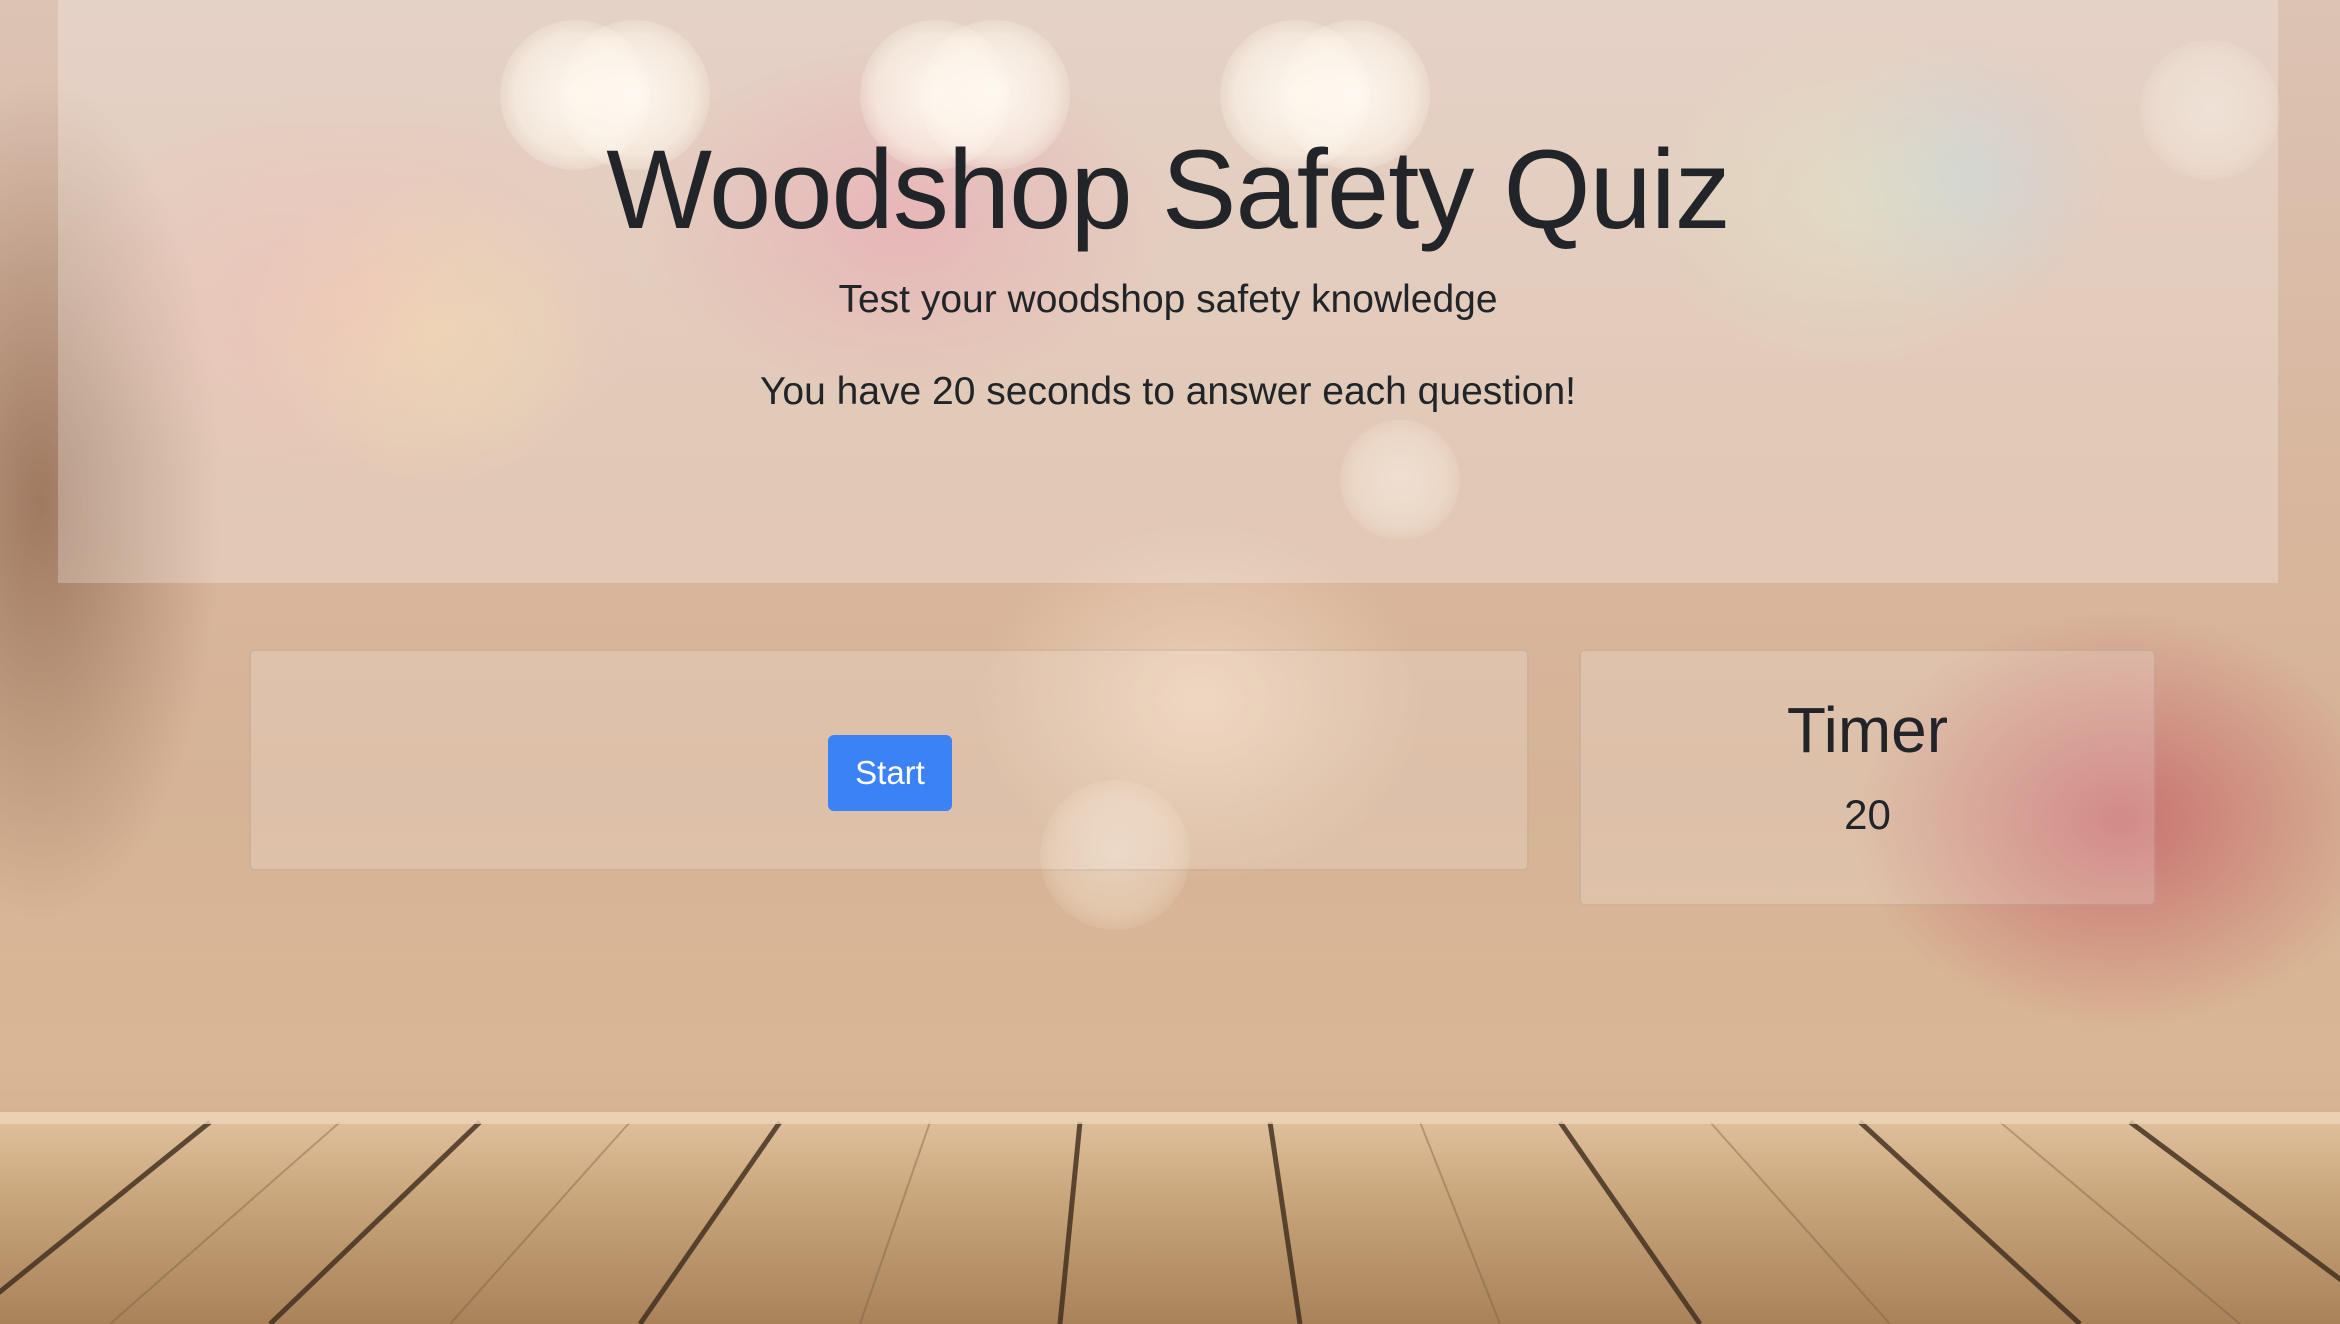 The height and width of the screenshot is (1324, 2340). What do you see at coordinates (1168, 189) in the screenshot?
I see `page-title: Woodshop Safety Quiz` at bounding box center [1168, 189].